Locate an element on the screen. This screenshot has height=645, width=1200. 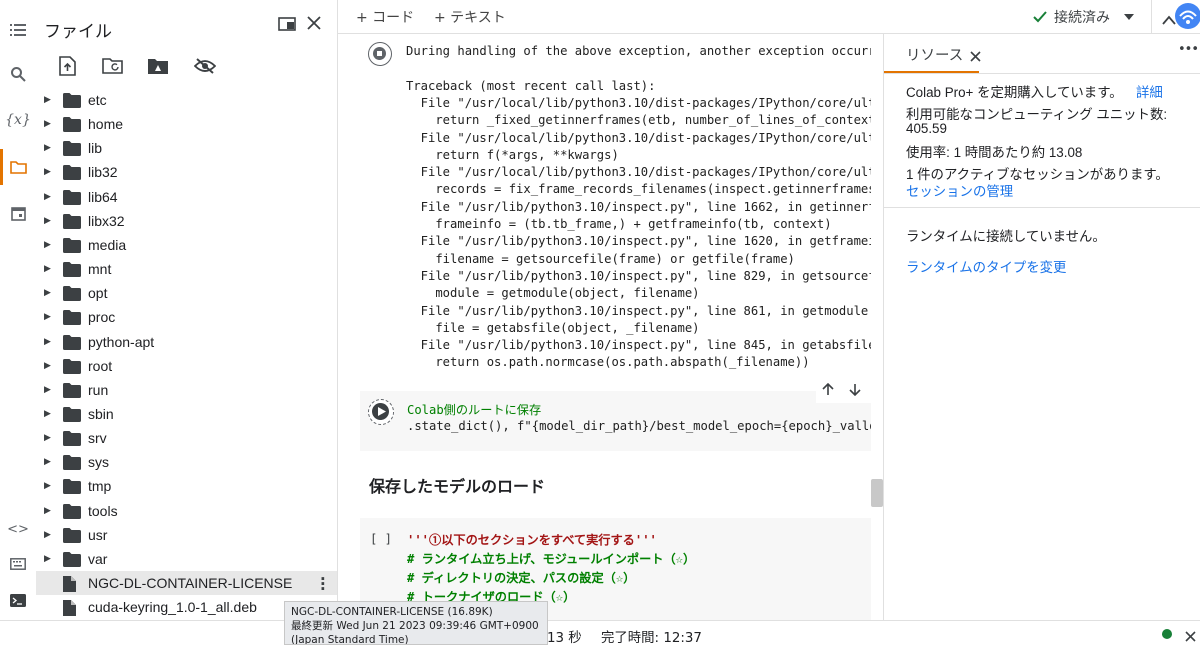
calendar-icon is located at coordinates (18, 213).